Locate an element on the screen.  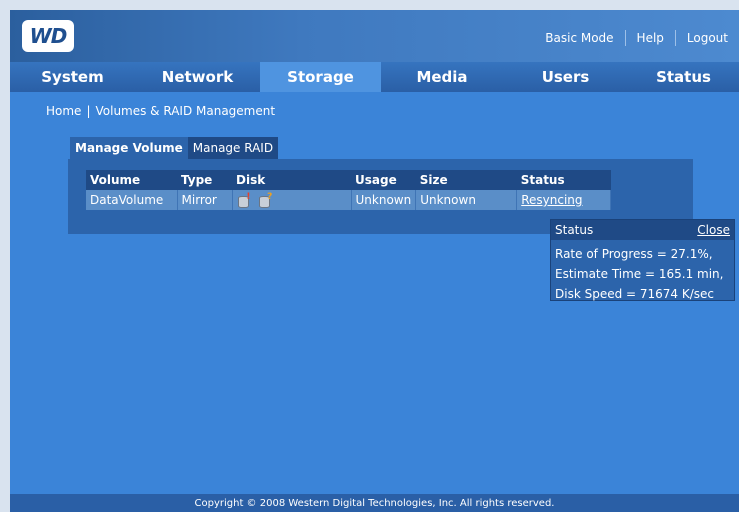
wd-logo: WD is located at coordinates (48, 36).